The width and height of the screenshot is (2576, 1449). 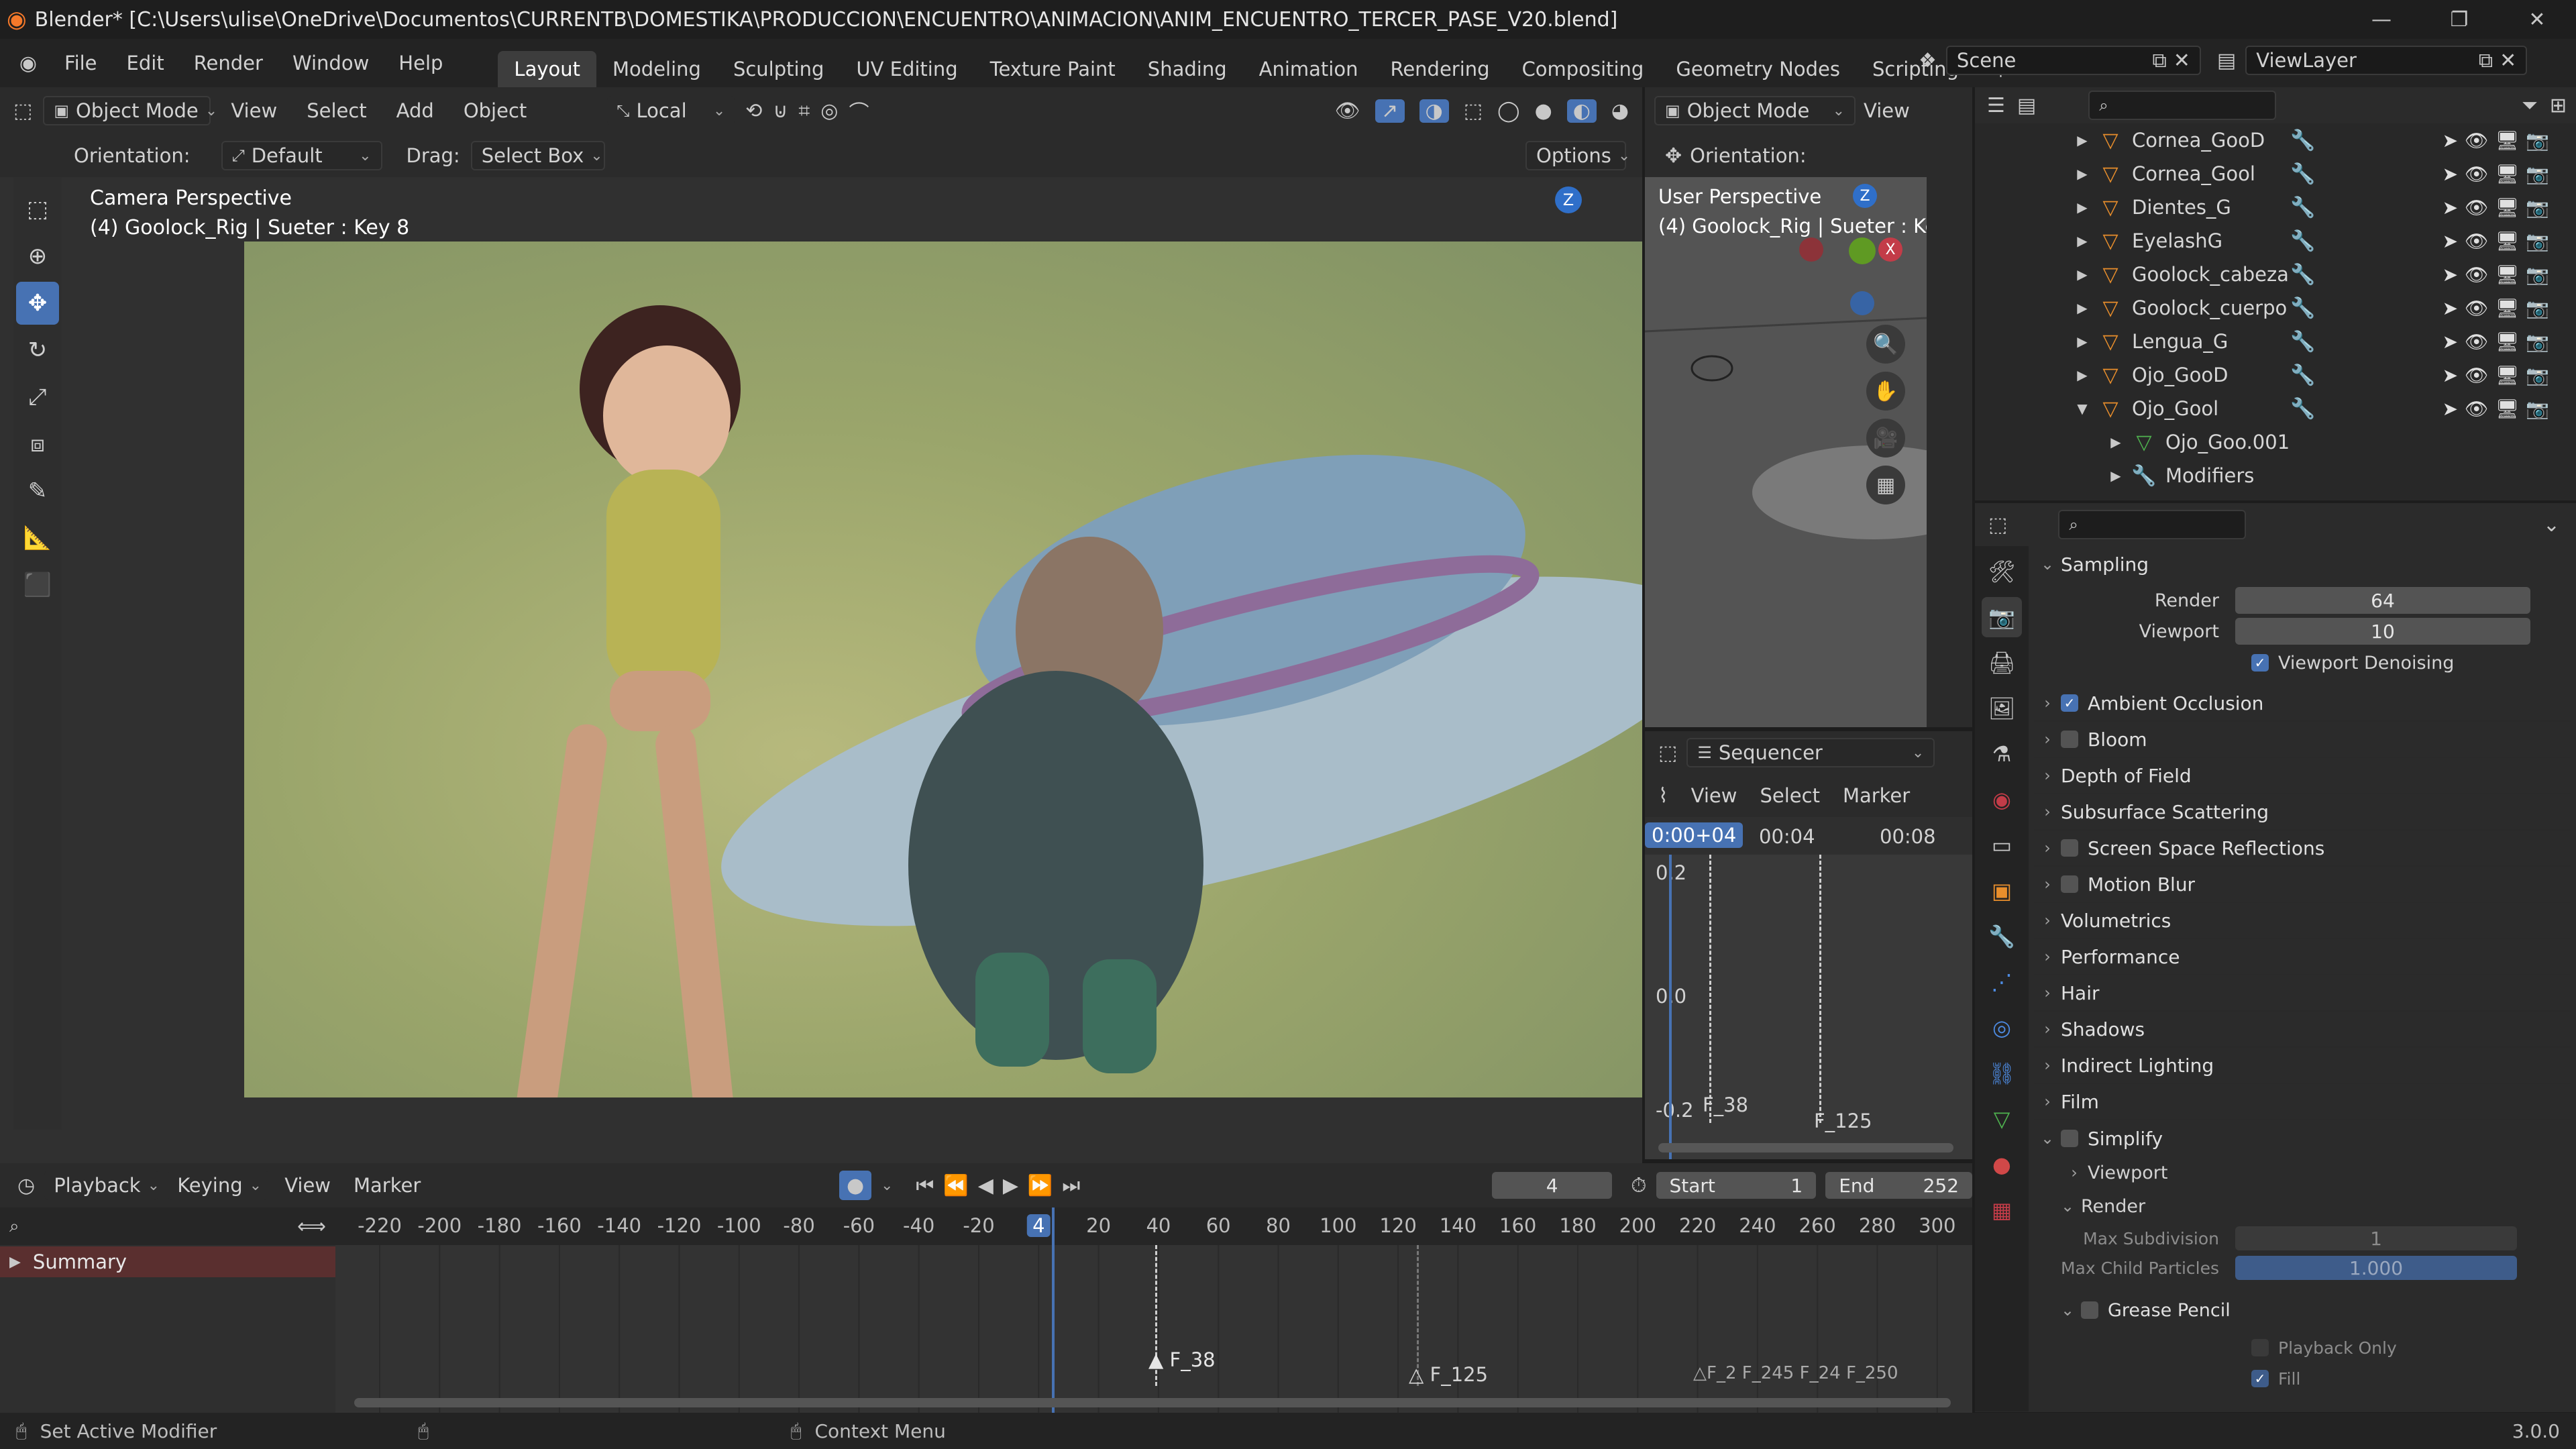 I want to click on tab-uv-editing: UV Editing, so click(x=906, y=69).